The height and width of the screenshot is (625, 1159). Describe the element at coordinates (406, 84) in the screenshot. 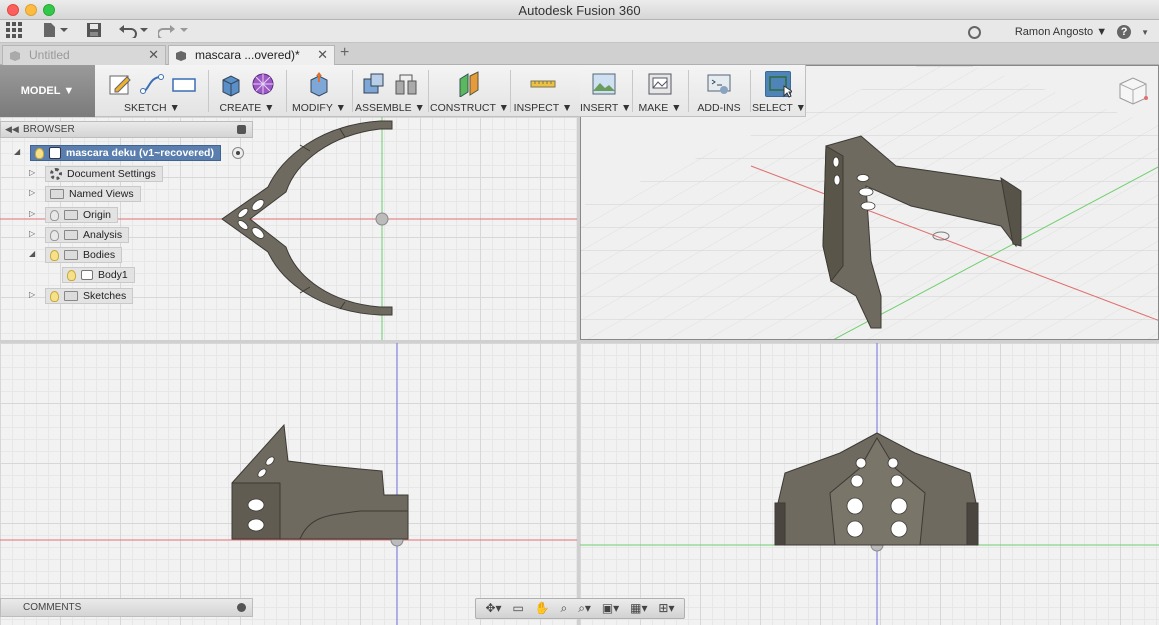

I see `joint-icon` at that location.